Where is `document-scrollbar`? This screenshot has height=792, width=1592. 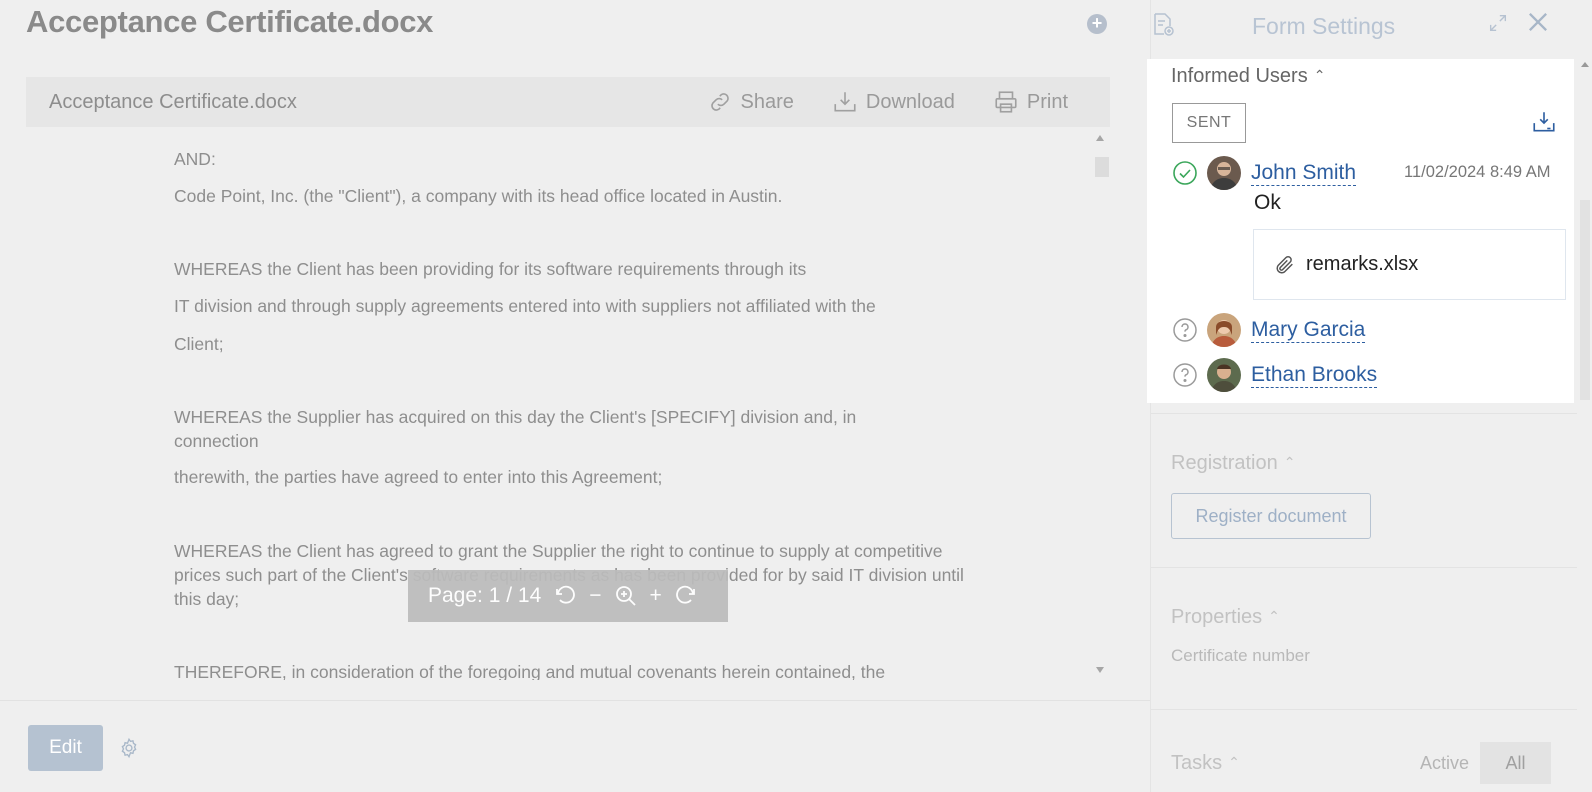 document-scrollbar is located at coordinates (1101, 404).